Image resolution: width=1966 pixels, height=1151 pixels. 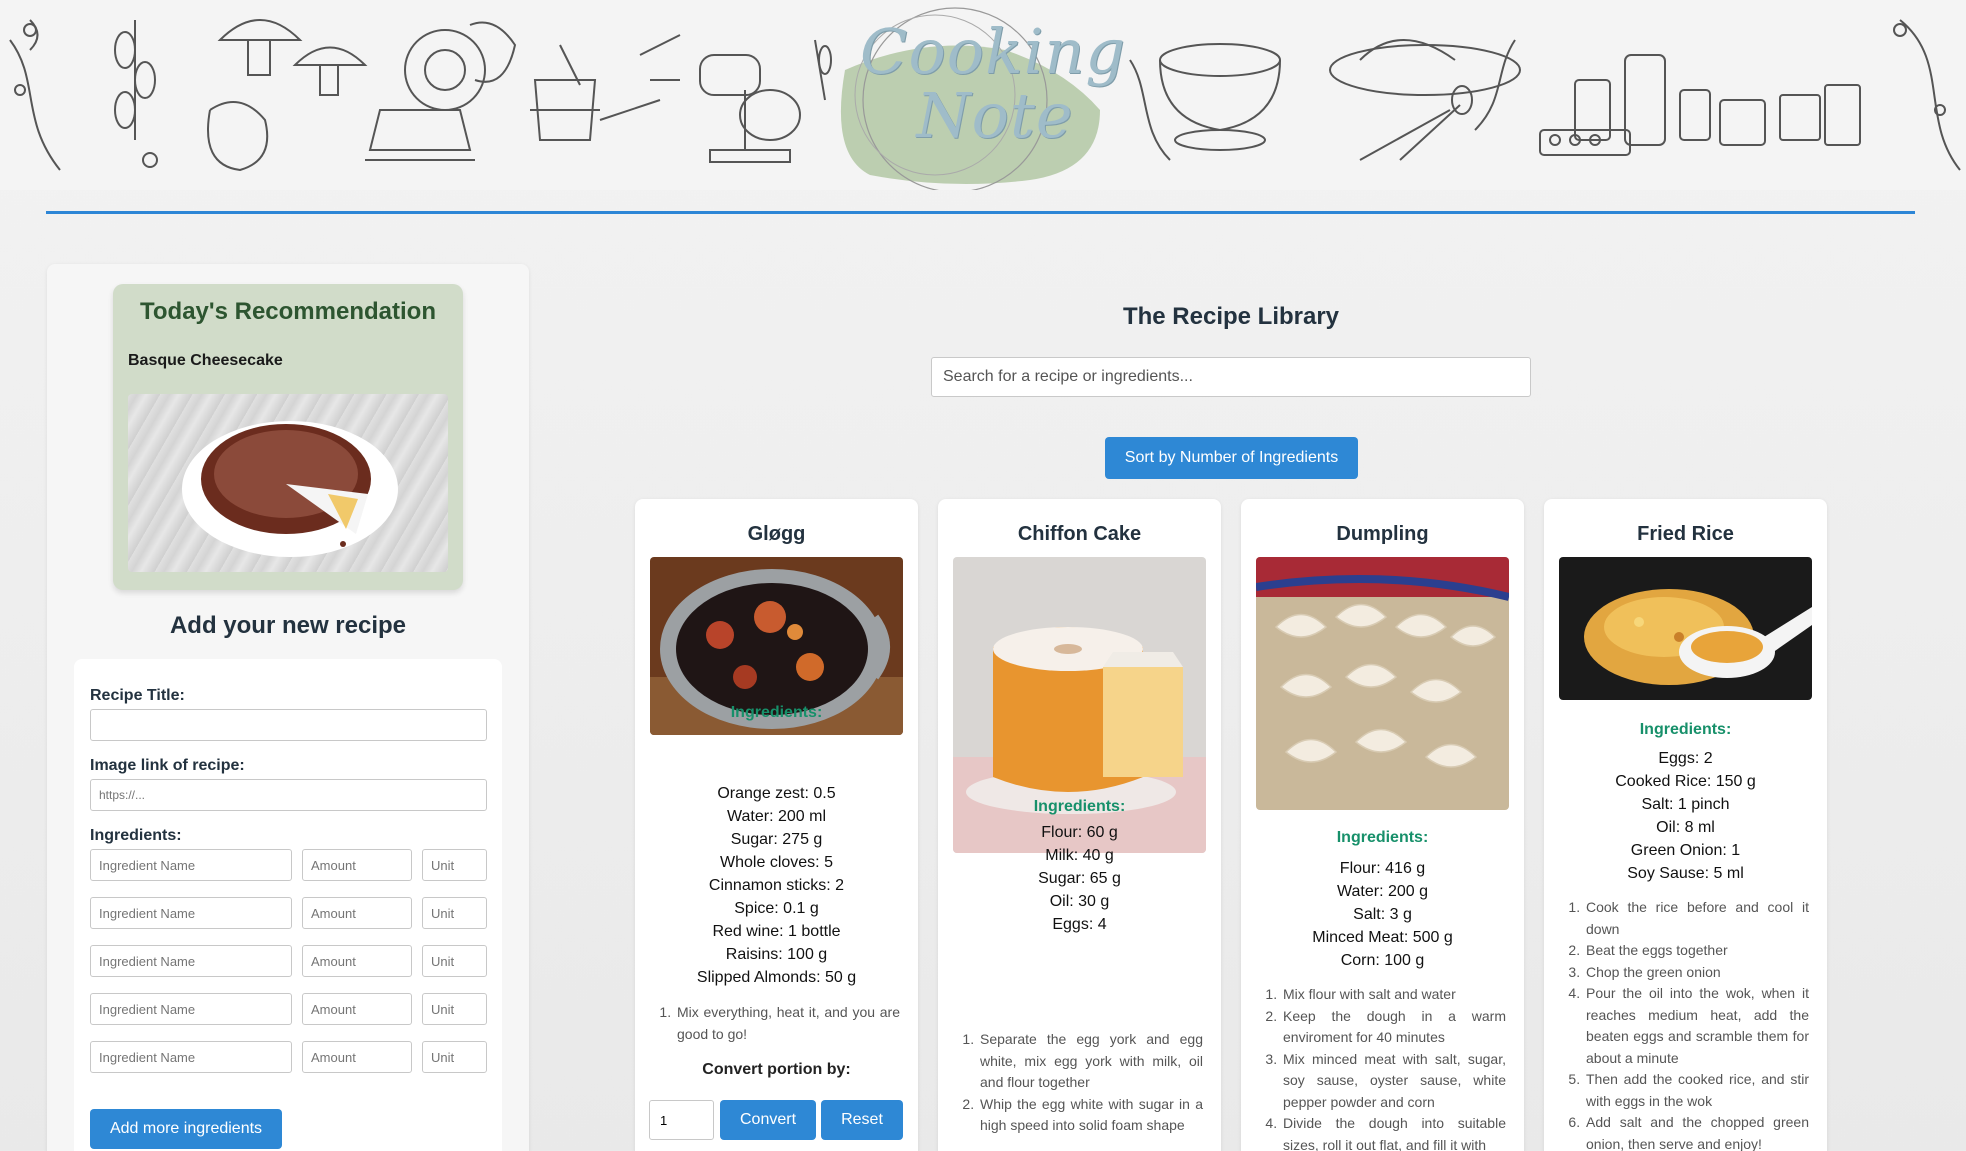 What do you see at coordinates (288, 725) in the screenshot?
I see `recipe-title-input` at bounding box center [288, 725].